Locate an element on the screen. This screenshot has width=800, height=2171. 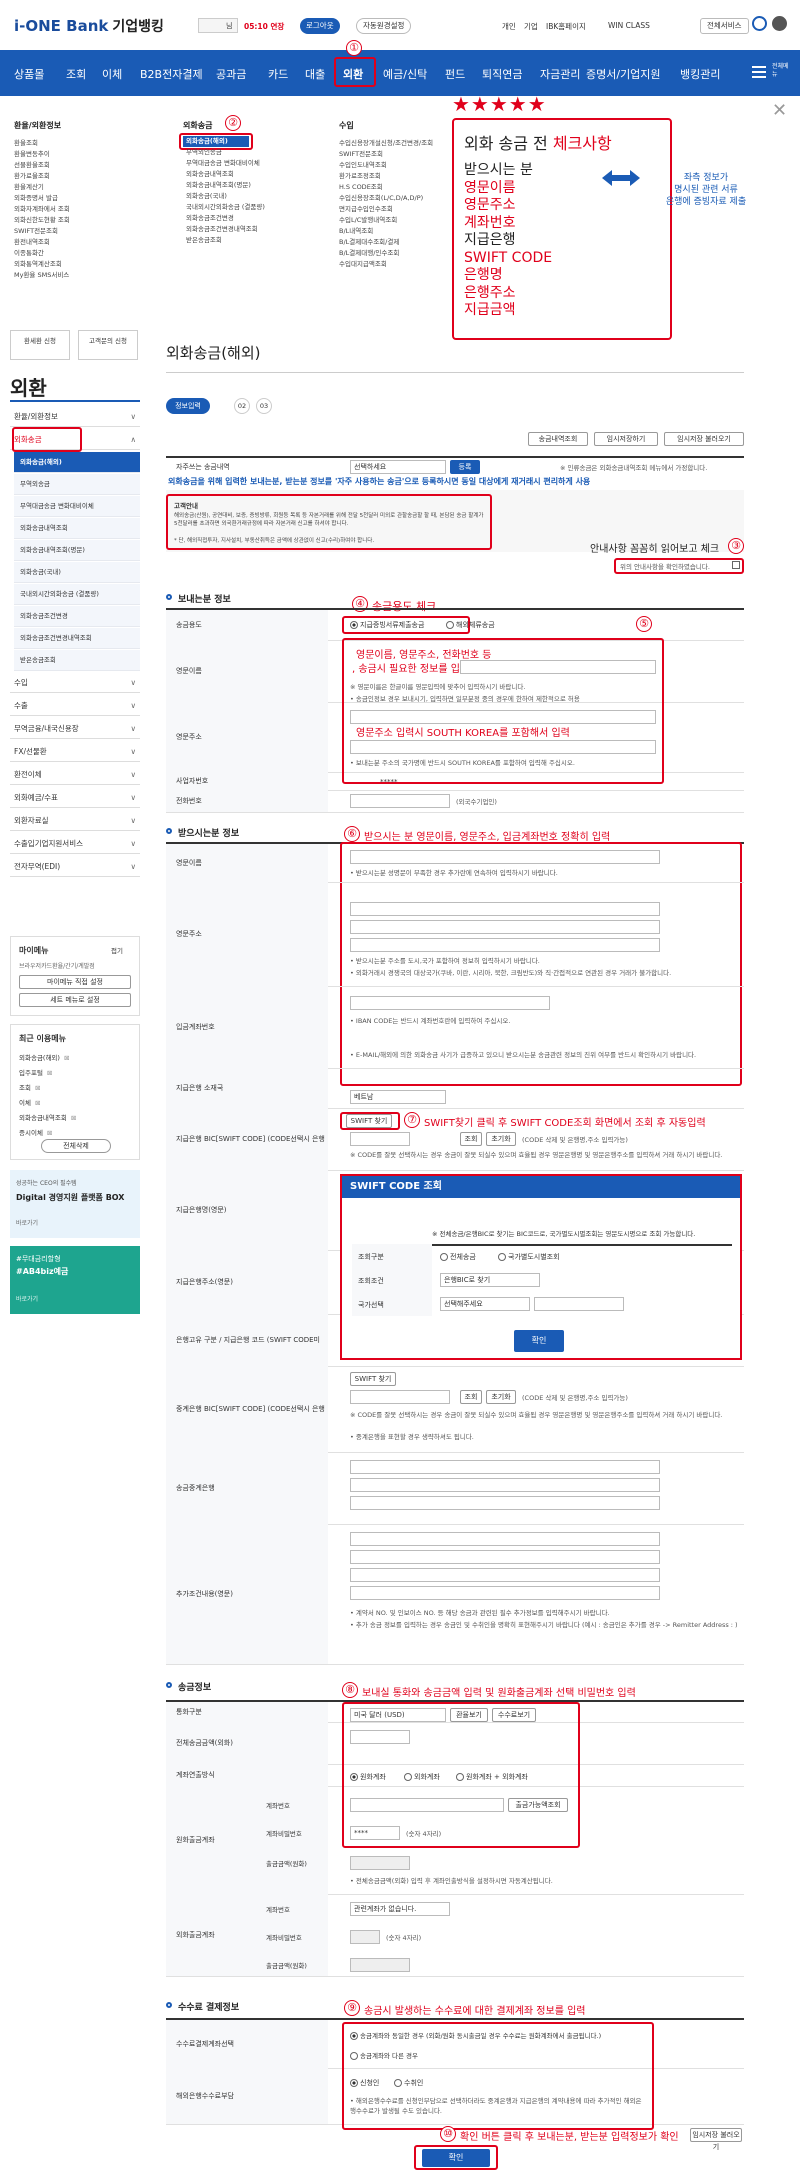
megamenu-item: 수입대지급액조회 is located at coordinates (404, 264).